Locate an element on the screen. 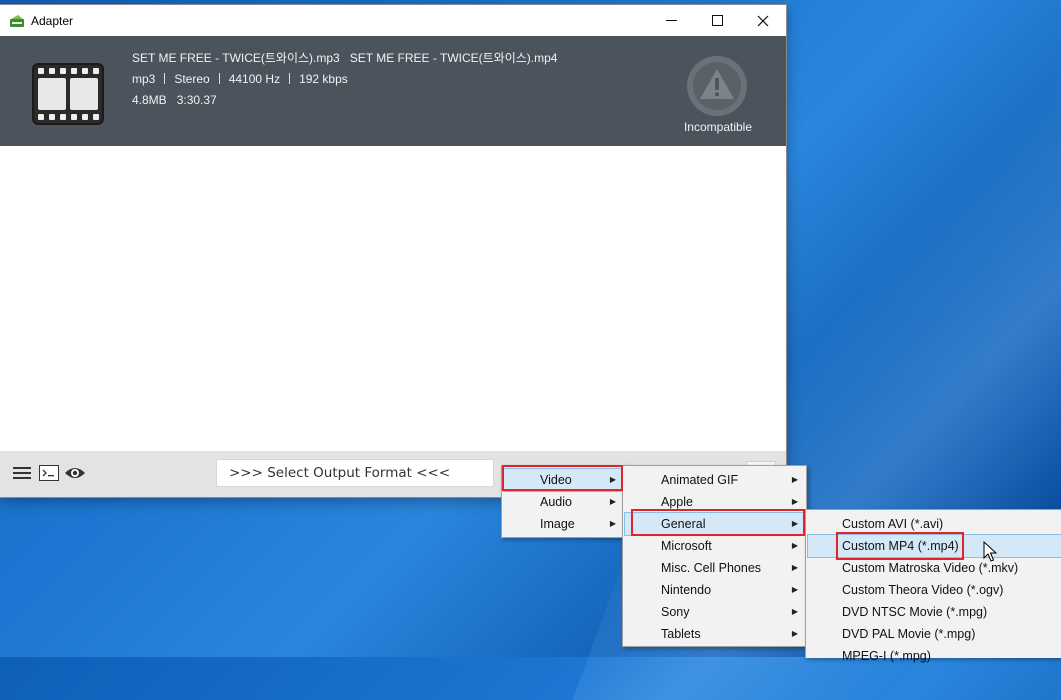  menu-item-label: Animated GIF is located at coordinates (700, 480).